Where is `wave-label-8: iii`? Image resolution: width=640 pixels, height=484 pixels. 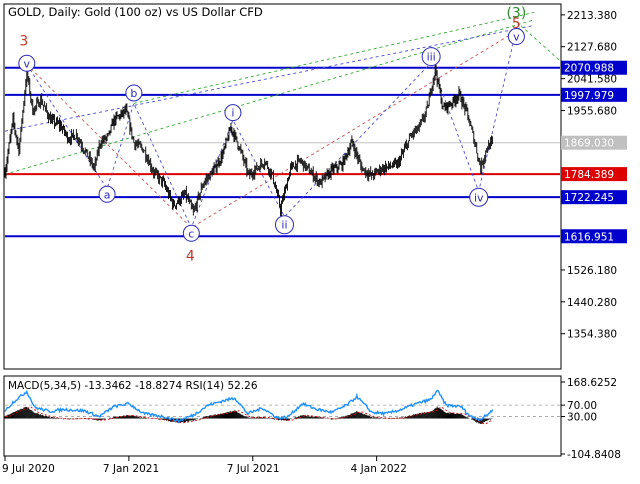
wave-label-8: iii is located at coordinates (431, 57).